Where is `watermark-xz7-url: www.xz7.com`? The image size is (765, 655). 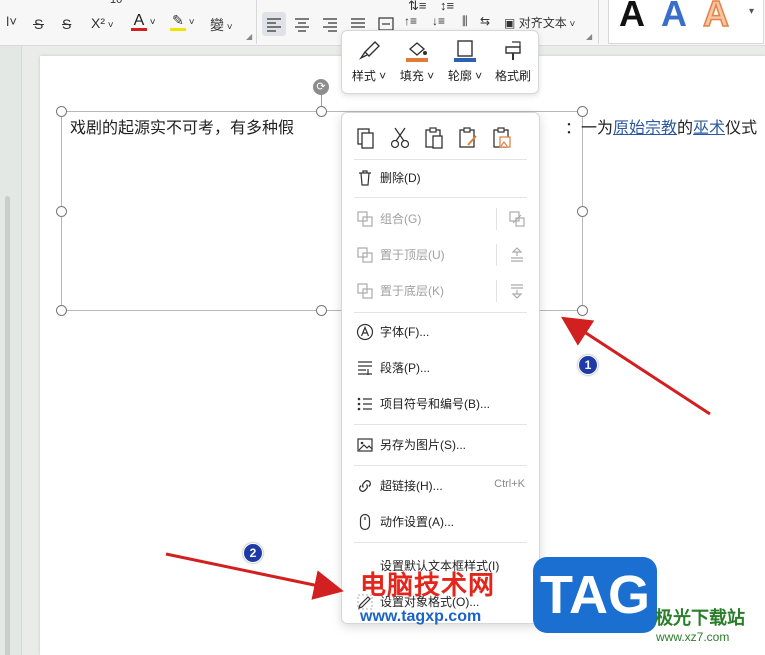
watermark-xz7-url: www.xz7.com is located at coordinates (693, 637).